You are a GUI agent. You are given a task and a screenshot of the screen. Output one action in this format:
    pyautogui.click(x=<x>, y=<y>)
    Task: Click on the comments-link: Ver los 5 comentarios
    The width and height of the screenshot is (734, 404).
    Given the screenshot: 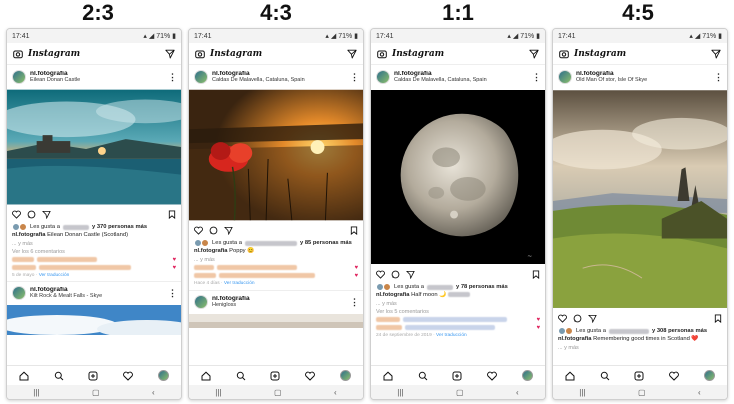 What is the action you would take?
    pyautogui.click(x=458, y=312)
    